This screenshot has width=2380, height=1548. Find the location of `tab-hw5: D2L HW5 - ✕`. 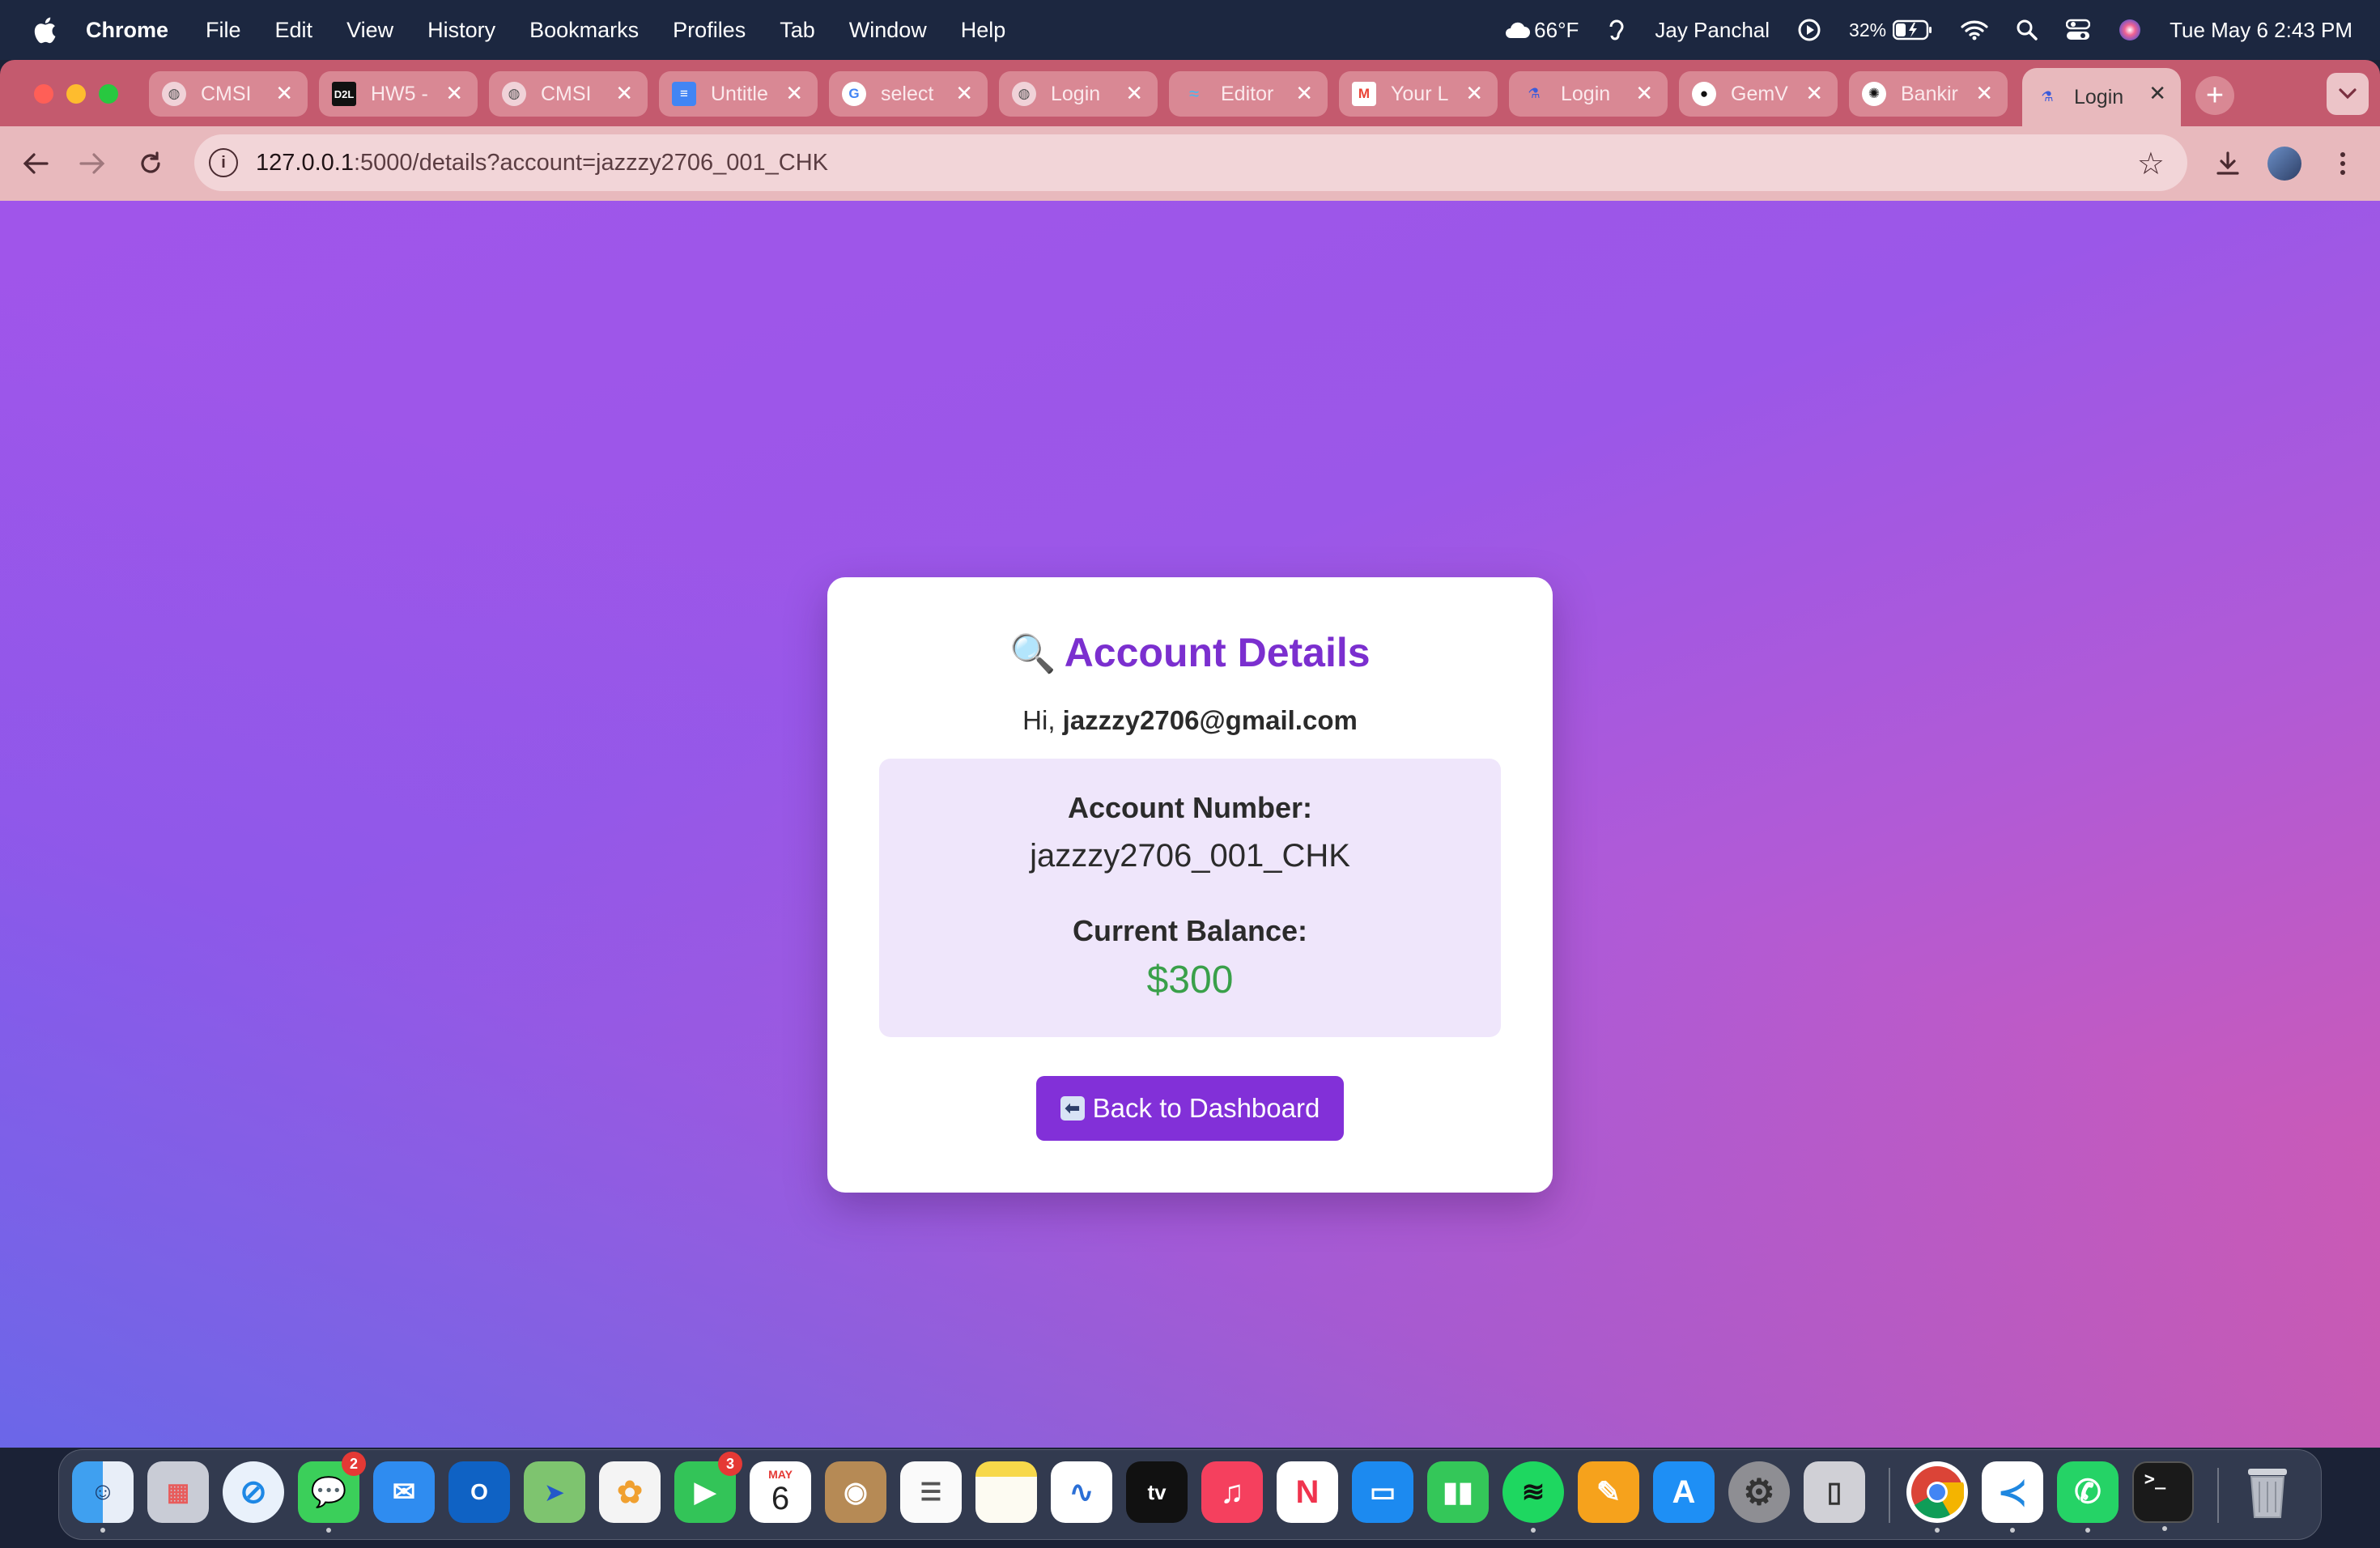

tab-hw5: D2L HW5 - ✕ is located at coordinates (399, 94).